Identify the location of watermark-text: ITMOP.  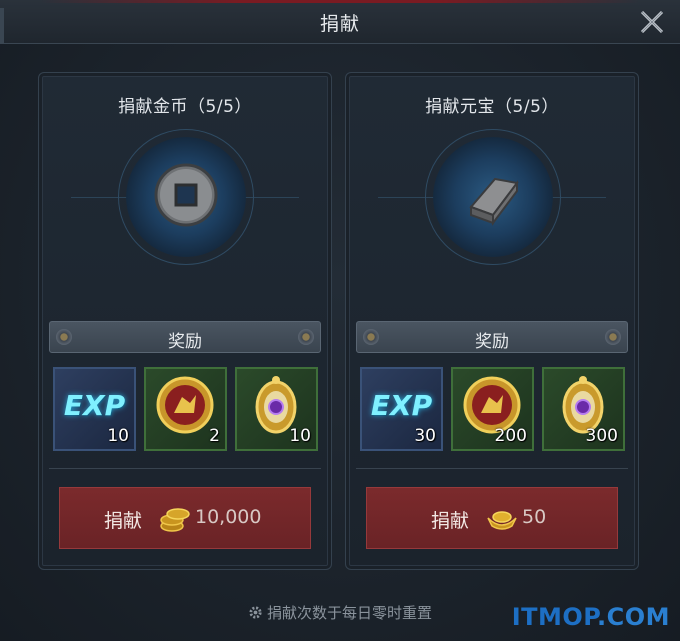
(554, 617).